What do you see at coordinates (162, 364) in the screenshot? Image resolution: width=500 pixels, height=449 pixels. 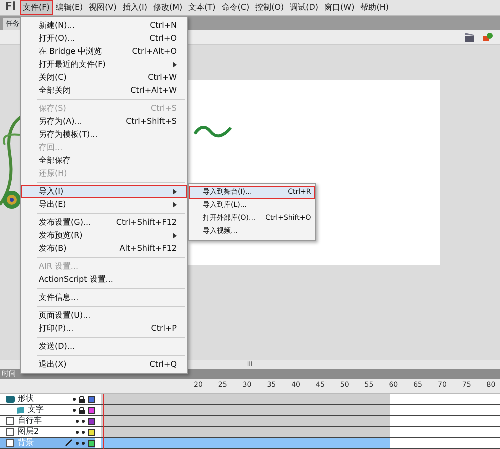 I see `shortcut-text: Ctrl+Q` at bounding box center [162, 364].